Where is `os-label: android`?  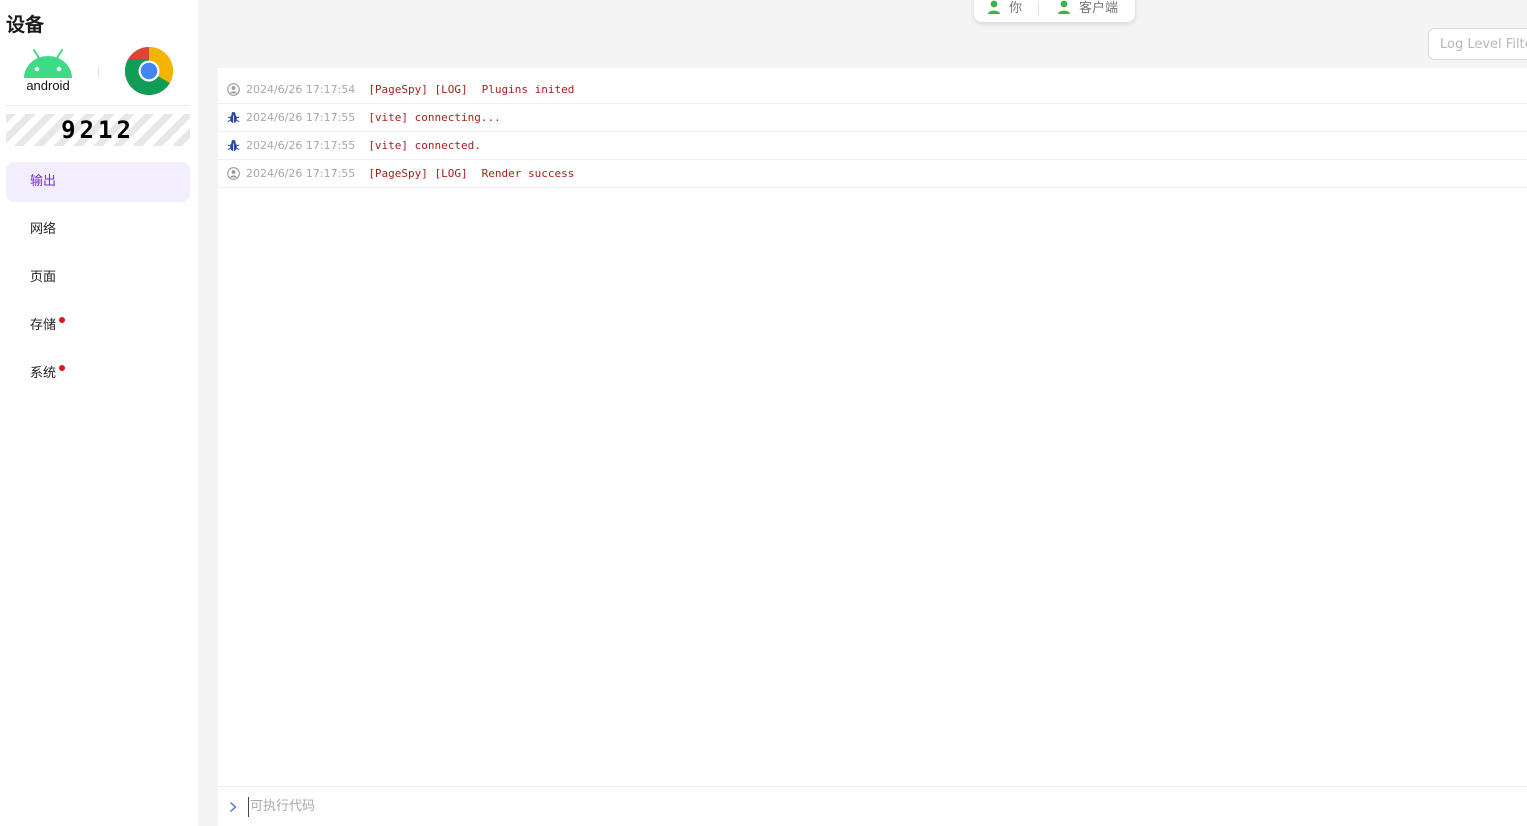 os-label: android is located at coordinates (48, 85).